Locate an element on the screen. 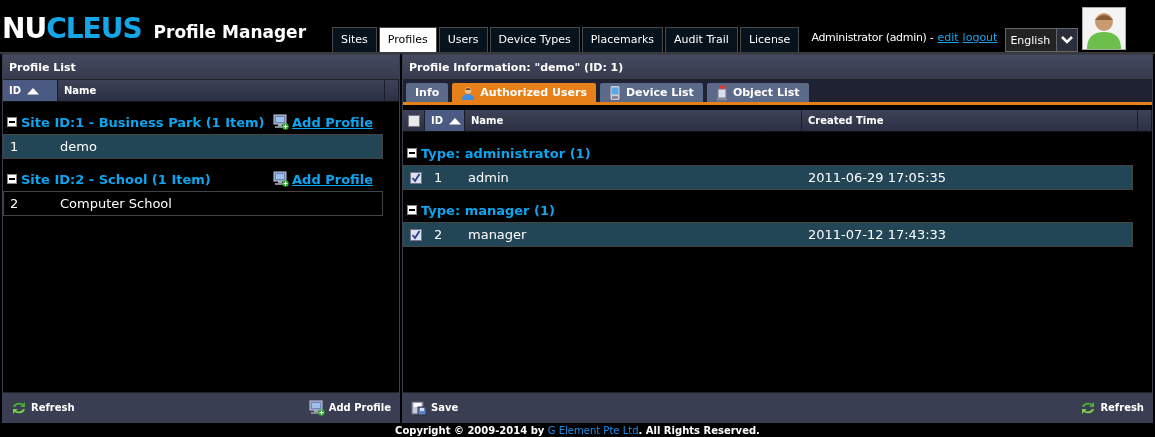  name-cell-text: manager is located at coordinates (498, 234).